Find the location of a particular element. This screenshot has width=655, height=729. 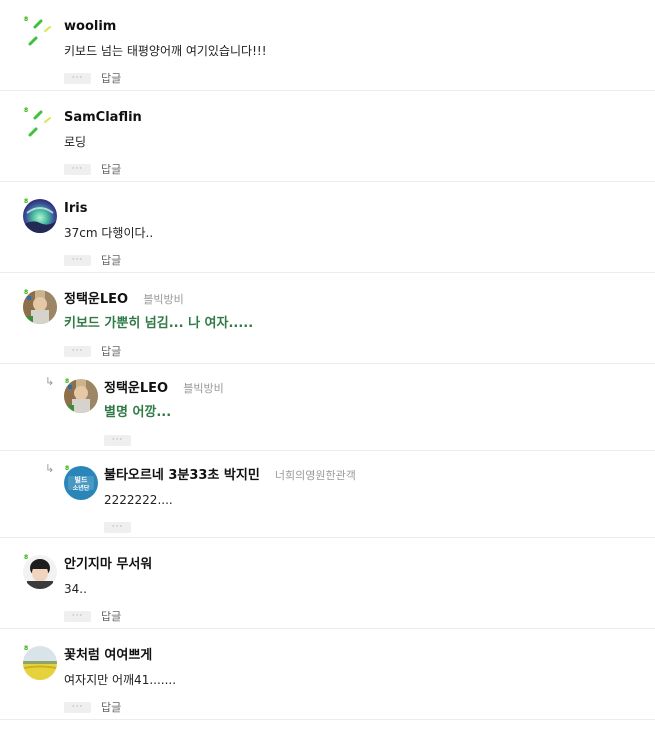

comment-body: Iris 37cm 다행이다.. ··· 답글 is located at coordinates (108, 232).